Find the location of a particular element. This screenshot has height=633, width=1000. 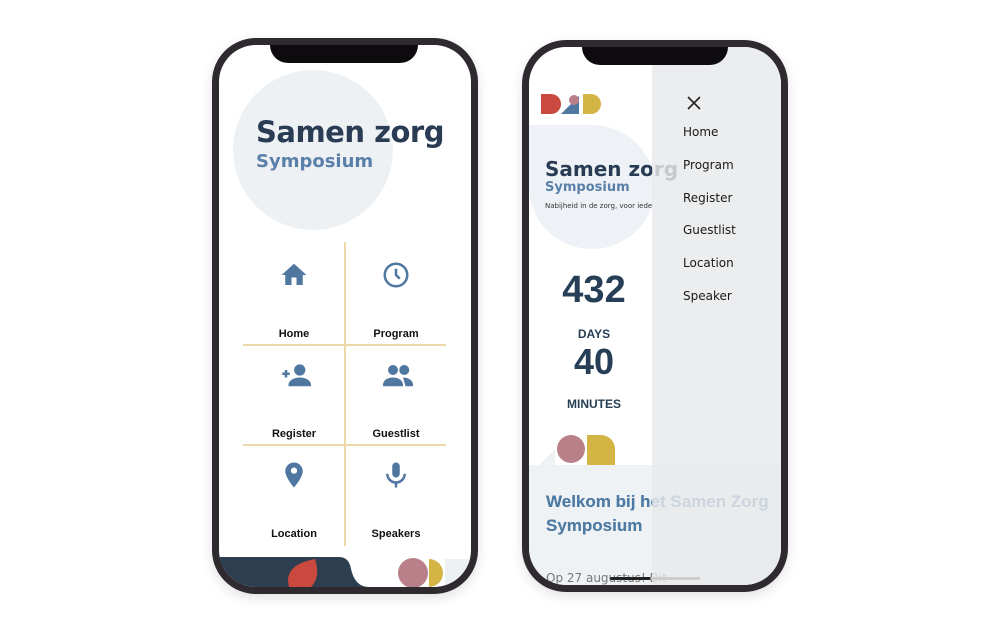

section-decoration is located at coordinates (577, 450).